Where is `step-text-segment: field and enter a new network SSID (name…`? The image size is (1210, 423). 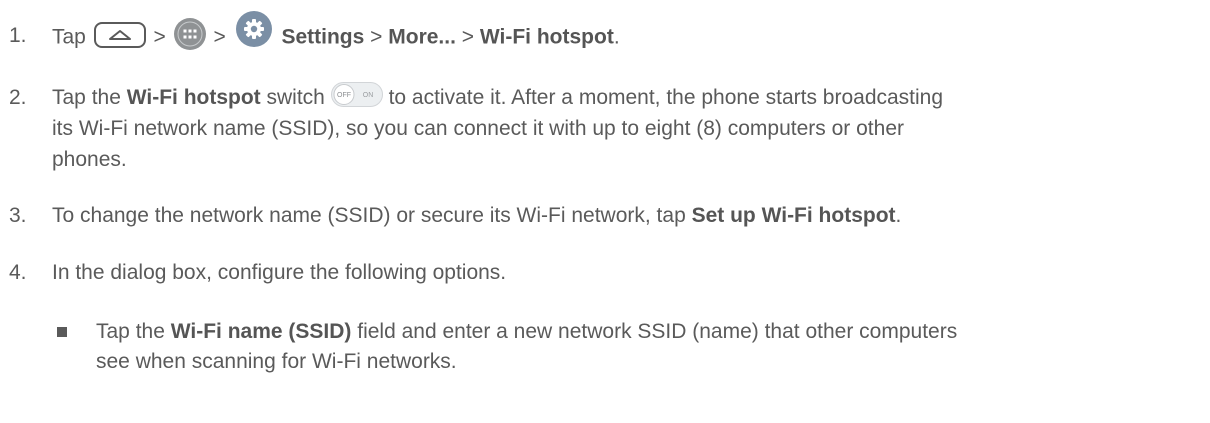
step-text-segment: field and enter a new network SSID (name… is located at coordinates (657, 331).